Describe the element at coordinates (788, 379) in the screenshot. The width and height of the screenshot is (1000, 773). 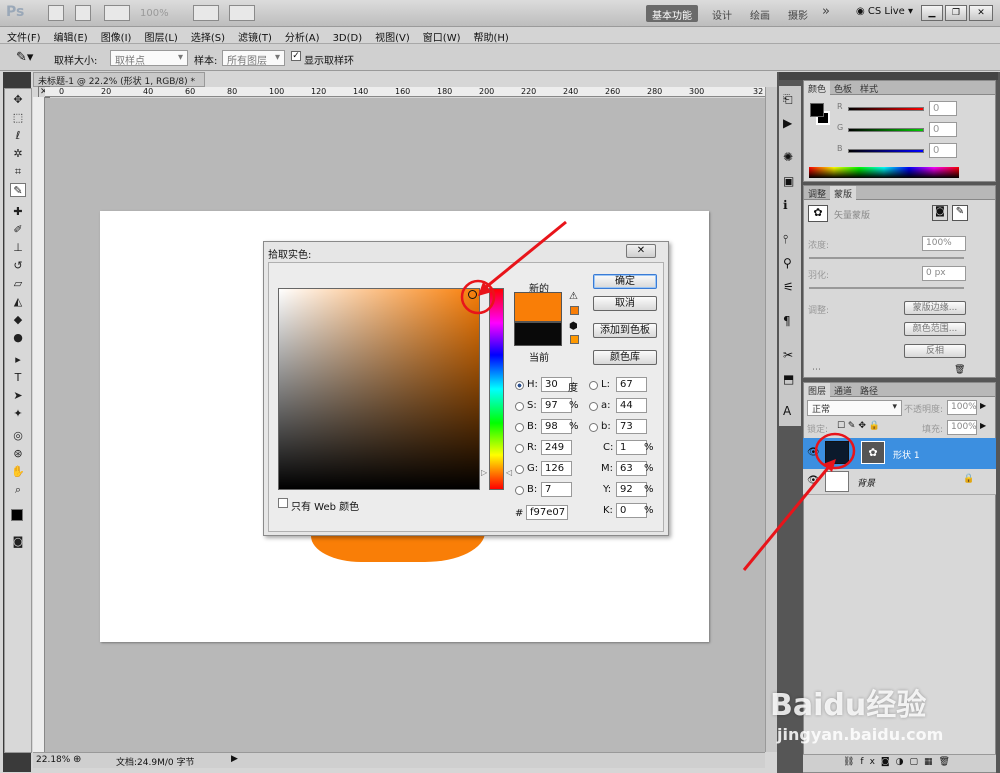
I see `layer-comps-icon: ⬒` at that location.